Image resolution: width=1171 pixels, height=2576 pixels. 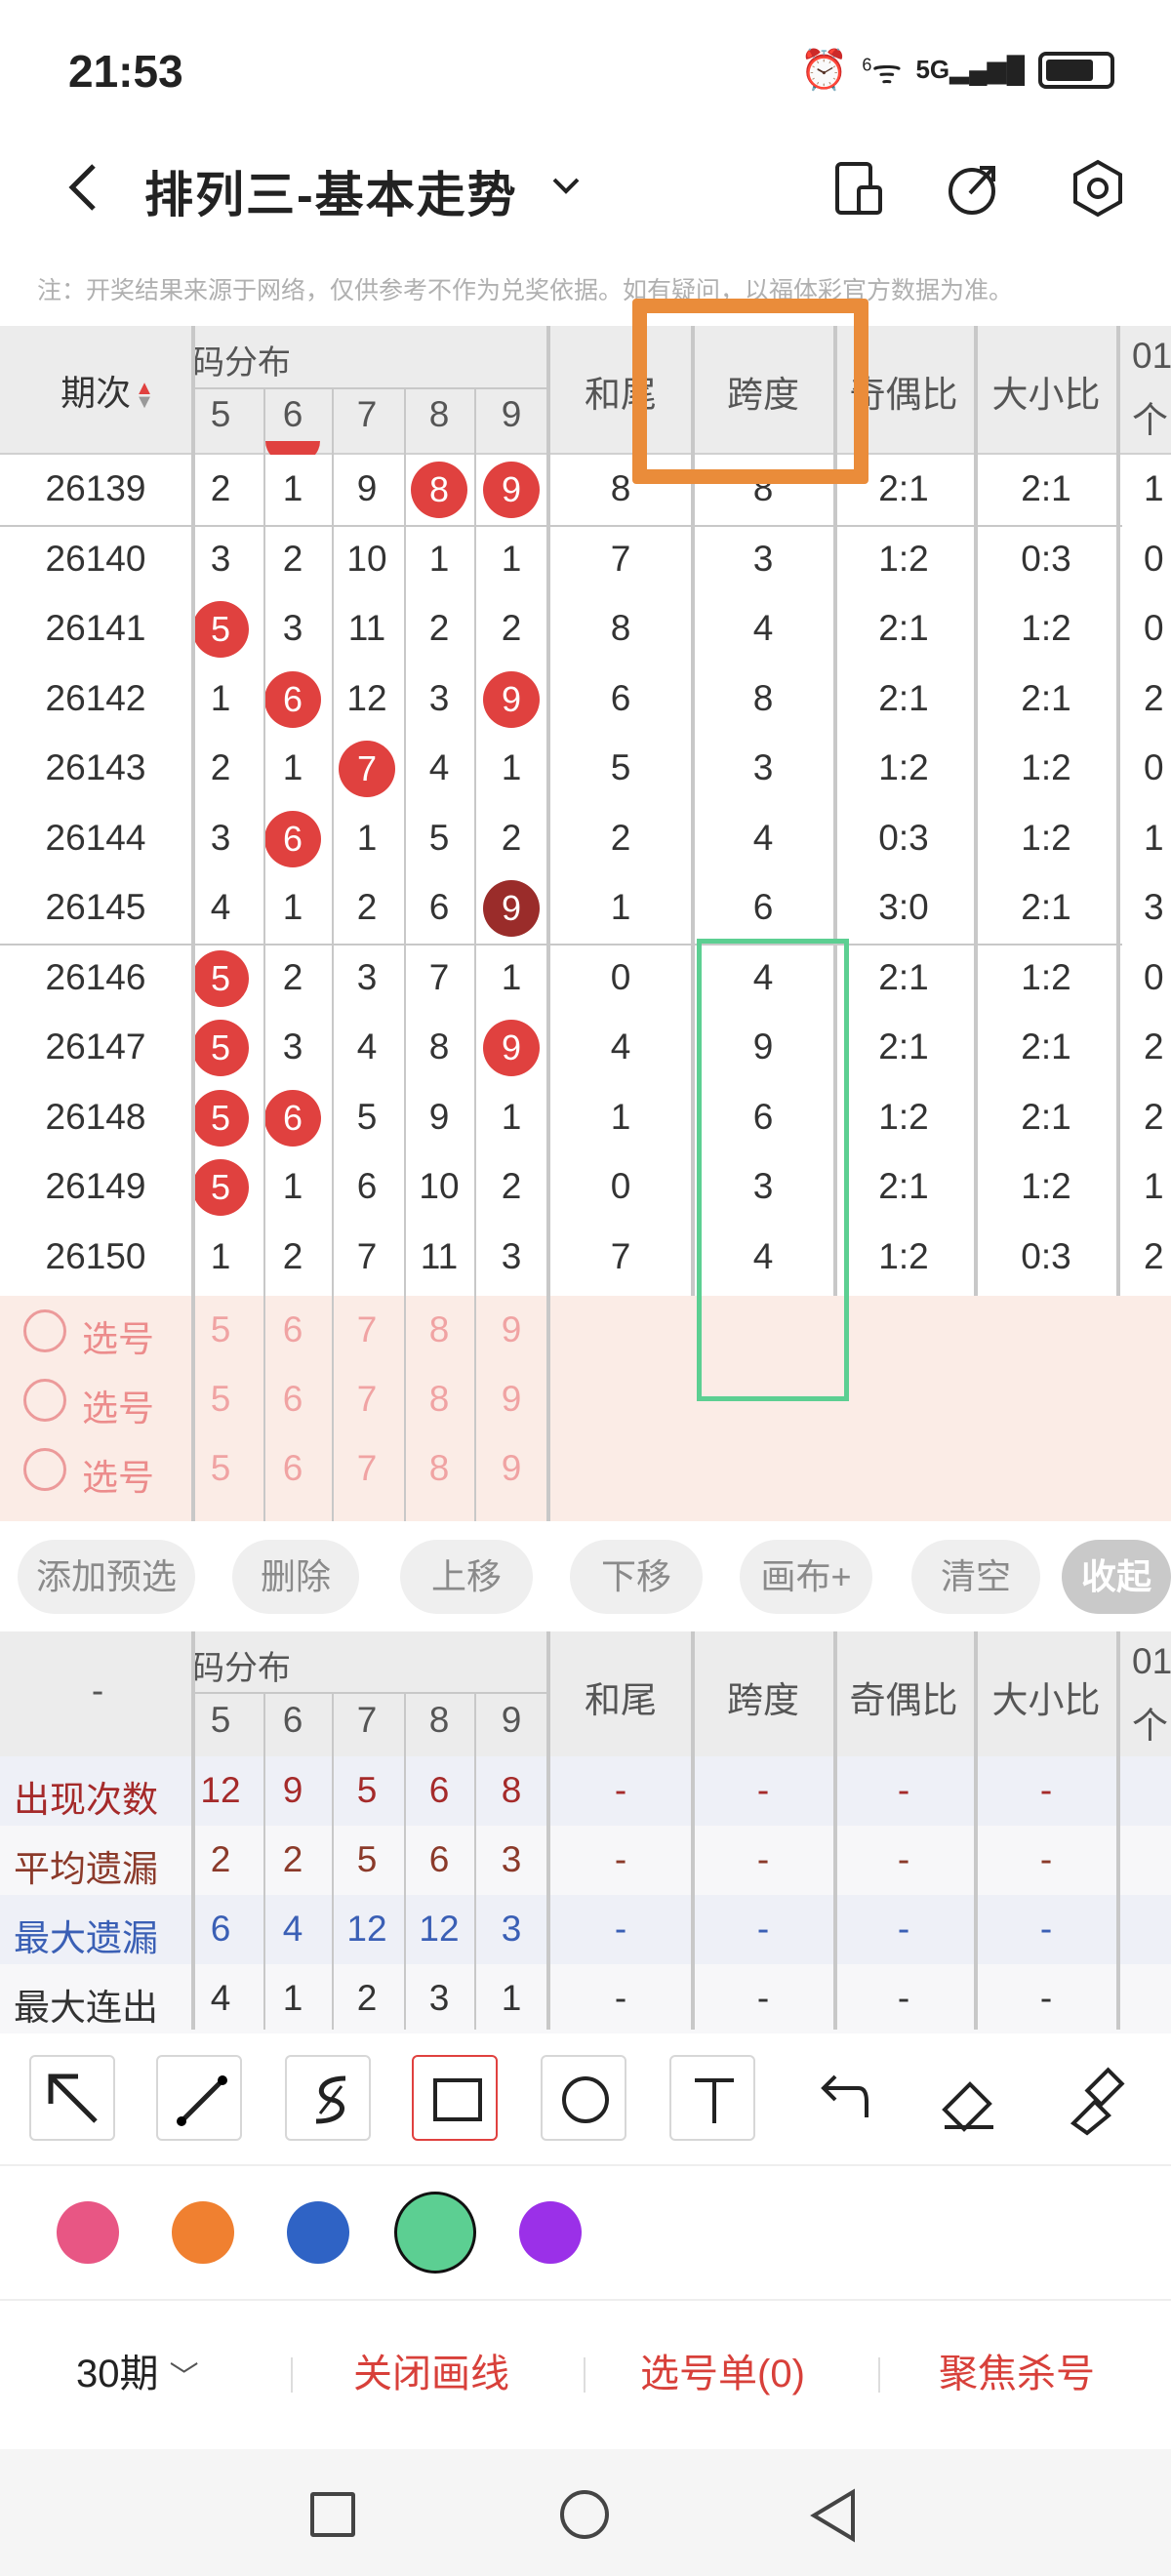 What do you see at coordinates (511, 1048) in the screenshot?
I see `hit-ball: 9` at bounding box center [511, 1048].